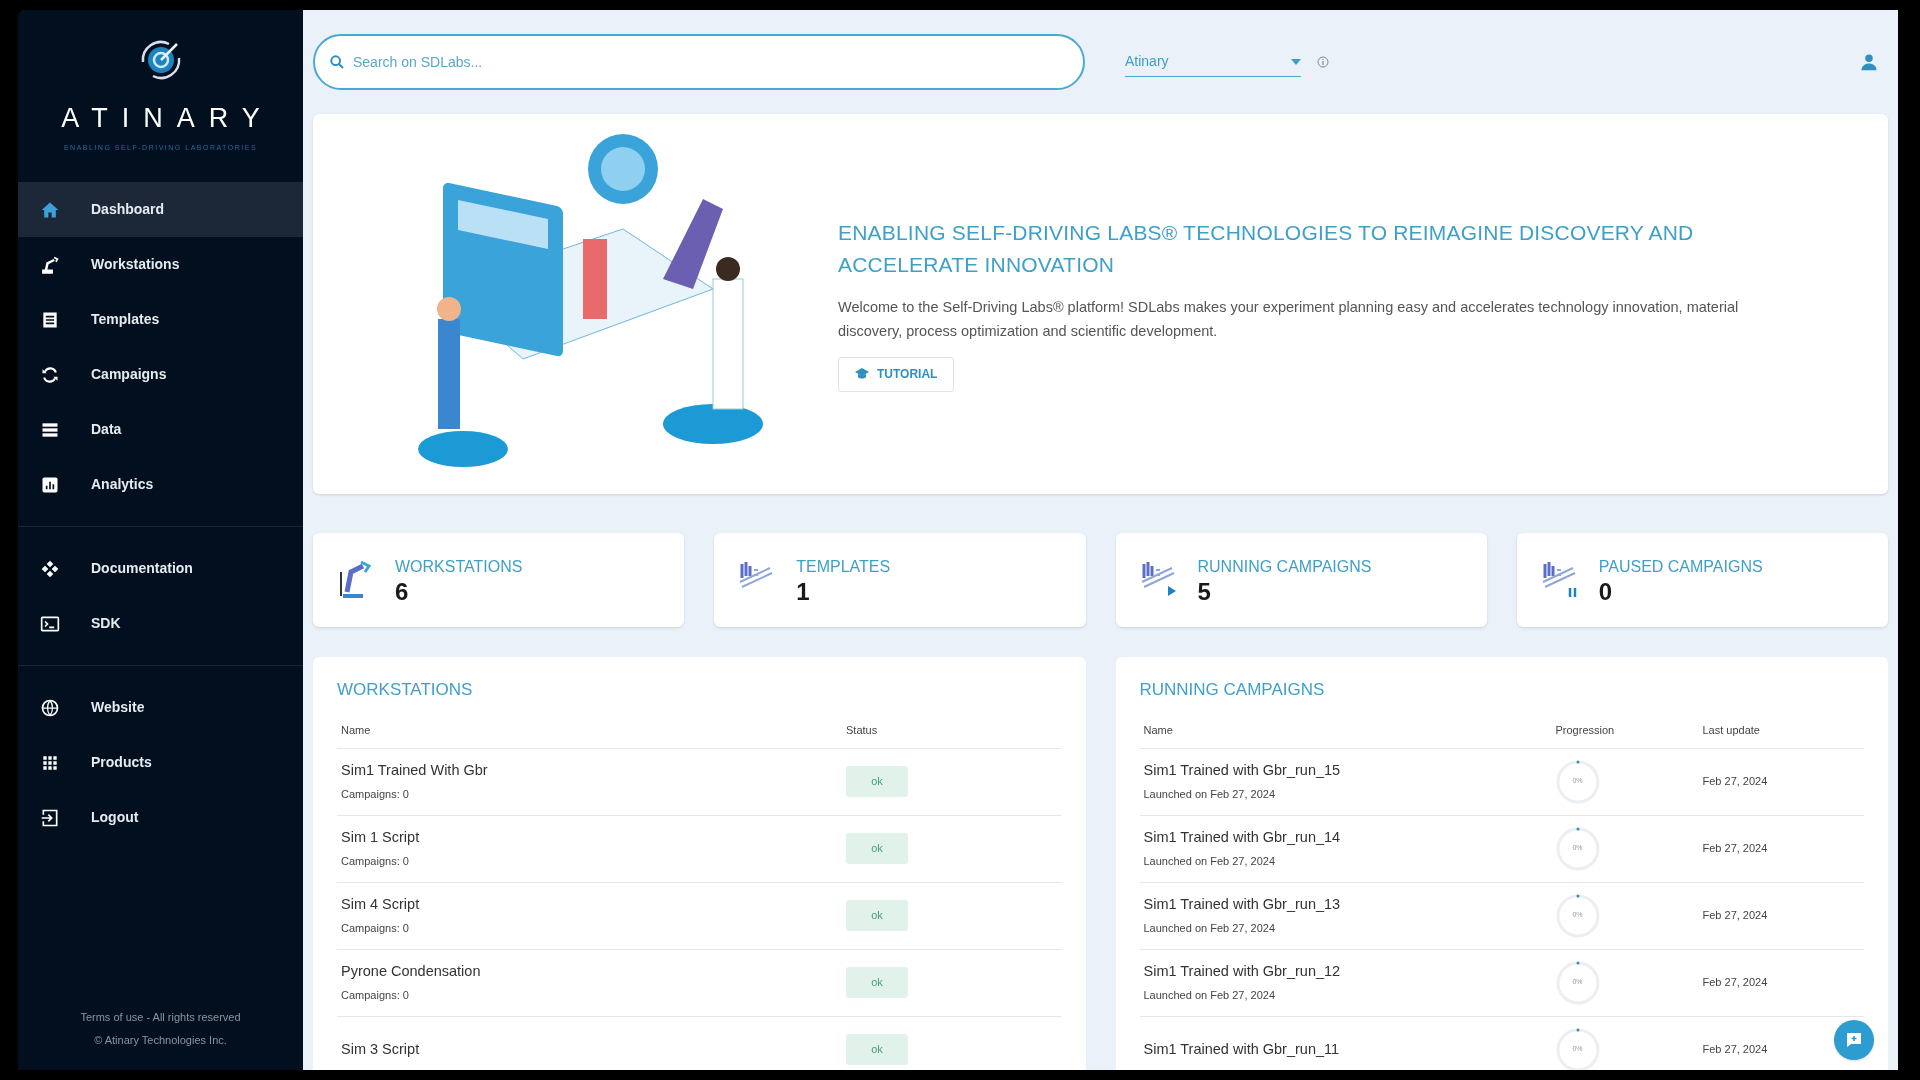 This screenshot has width=1920, height=1080. I want to click on caret-icon, so click(1296, 61).